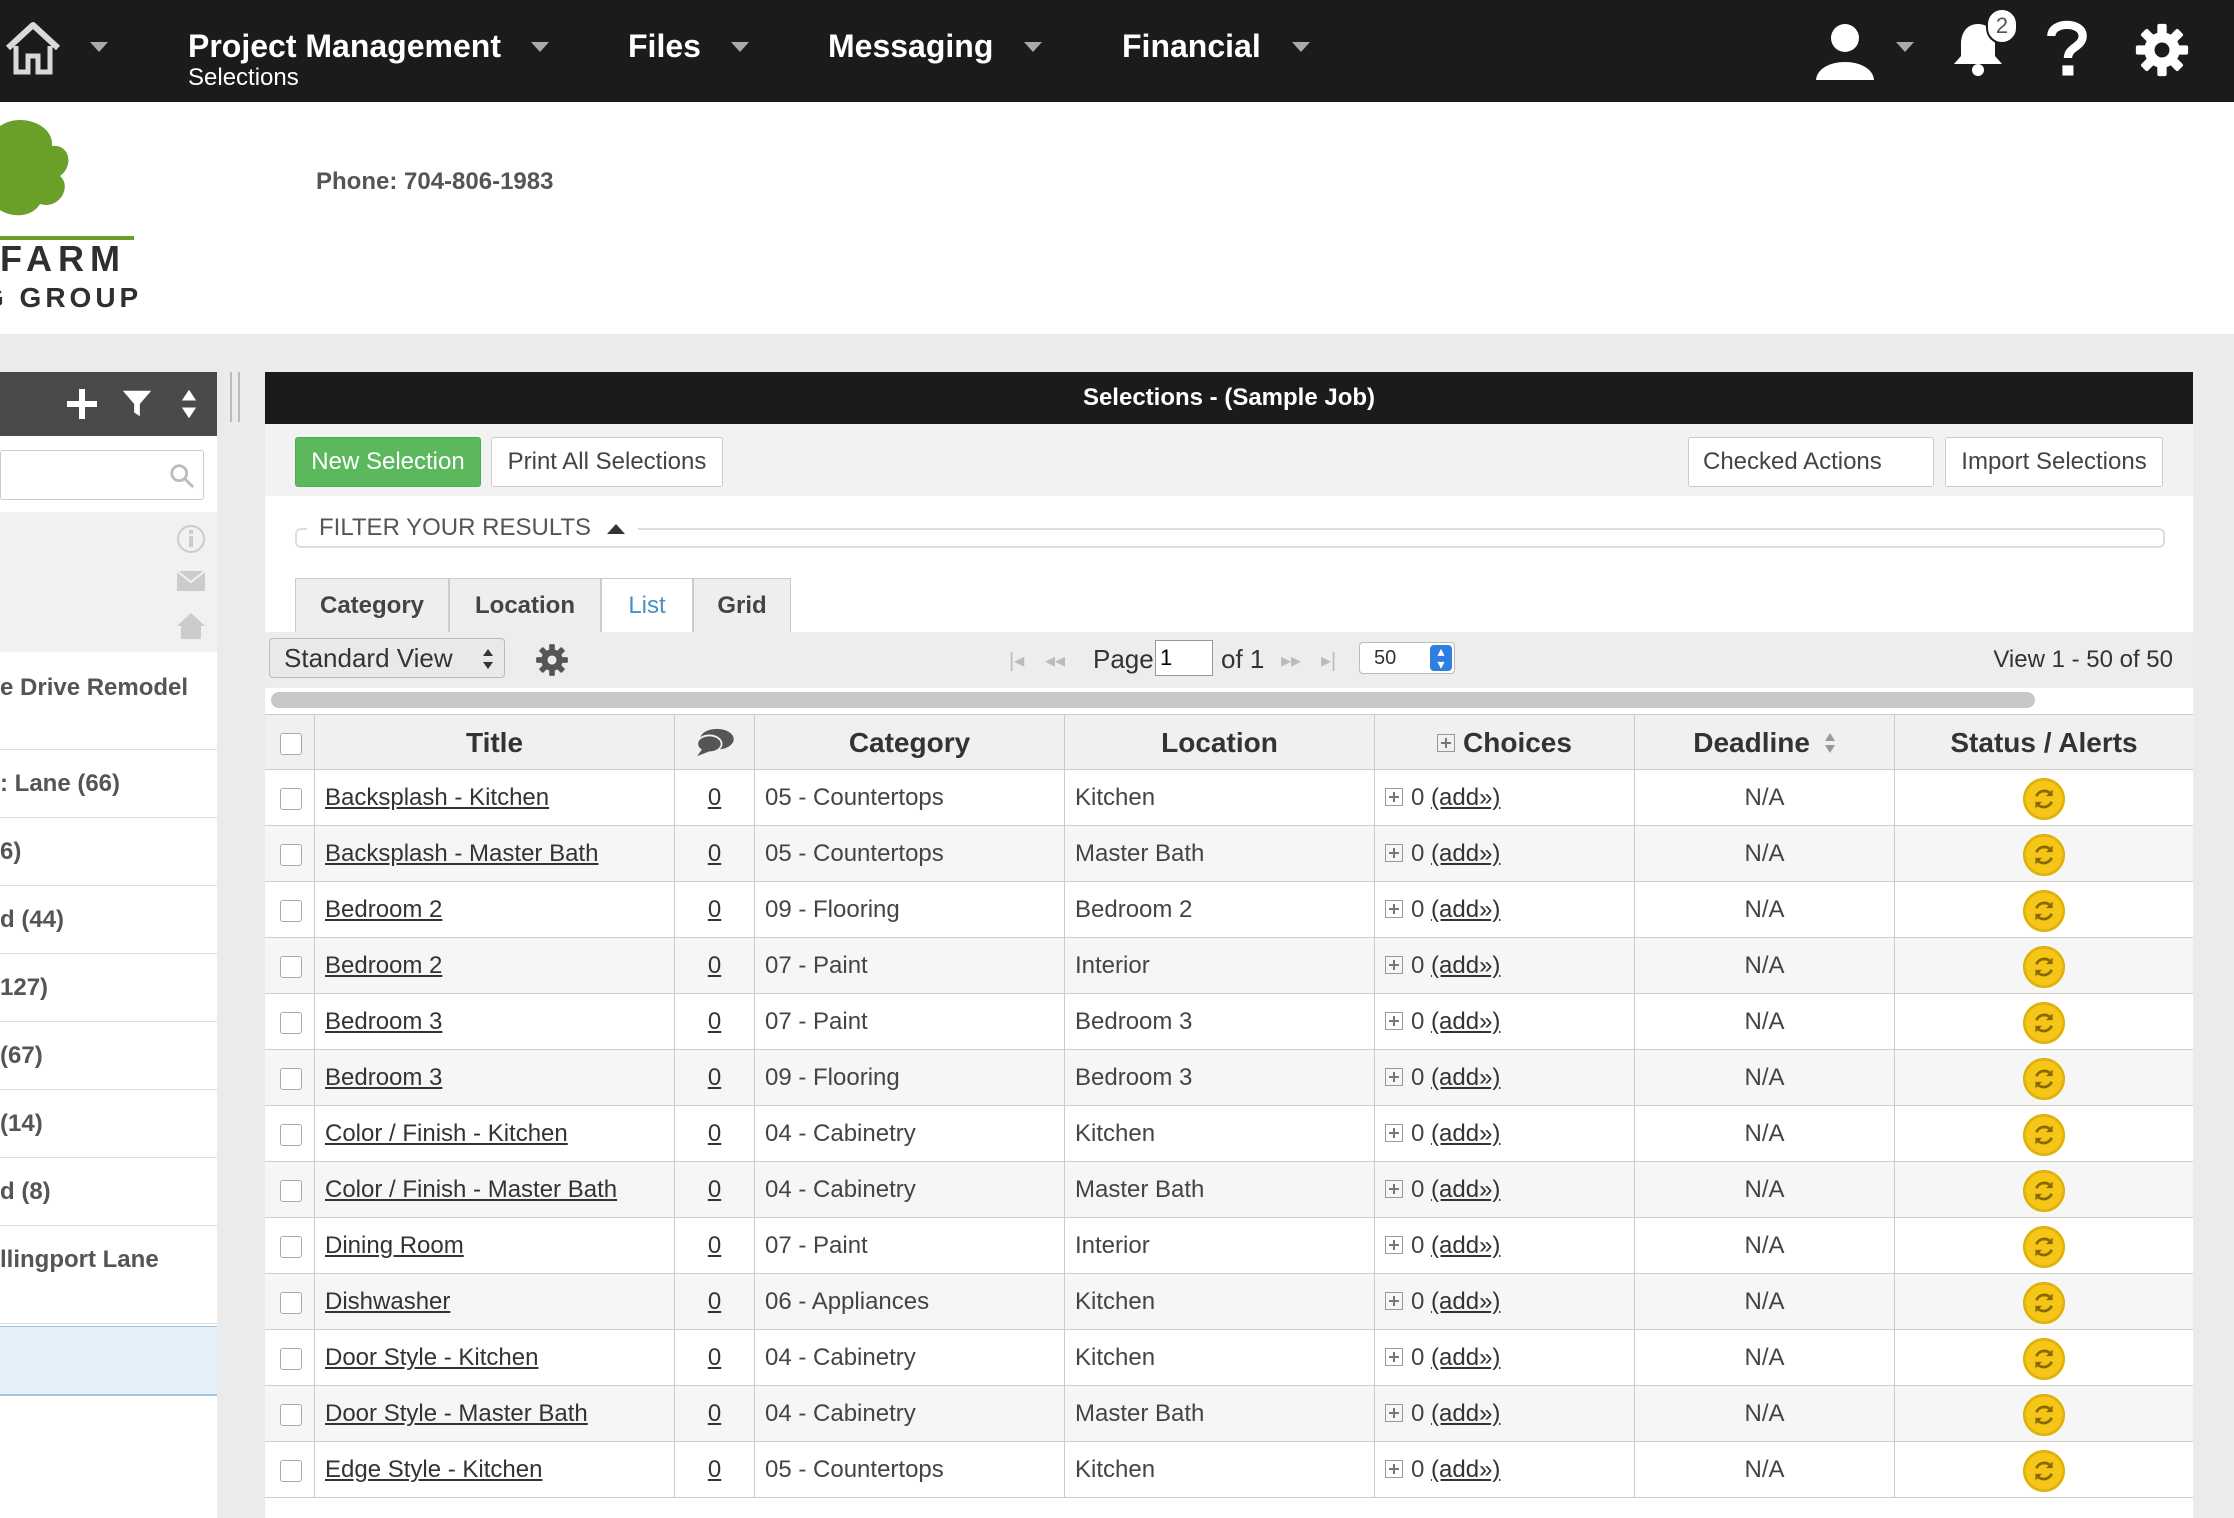 This screenshot has width=2234, height=1518. What do you see at coordinates (2044, 743) in the screenshot?
I see `column-header-status-alerts: Status / Alerts` at bounding box center [2044, 743].